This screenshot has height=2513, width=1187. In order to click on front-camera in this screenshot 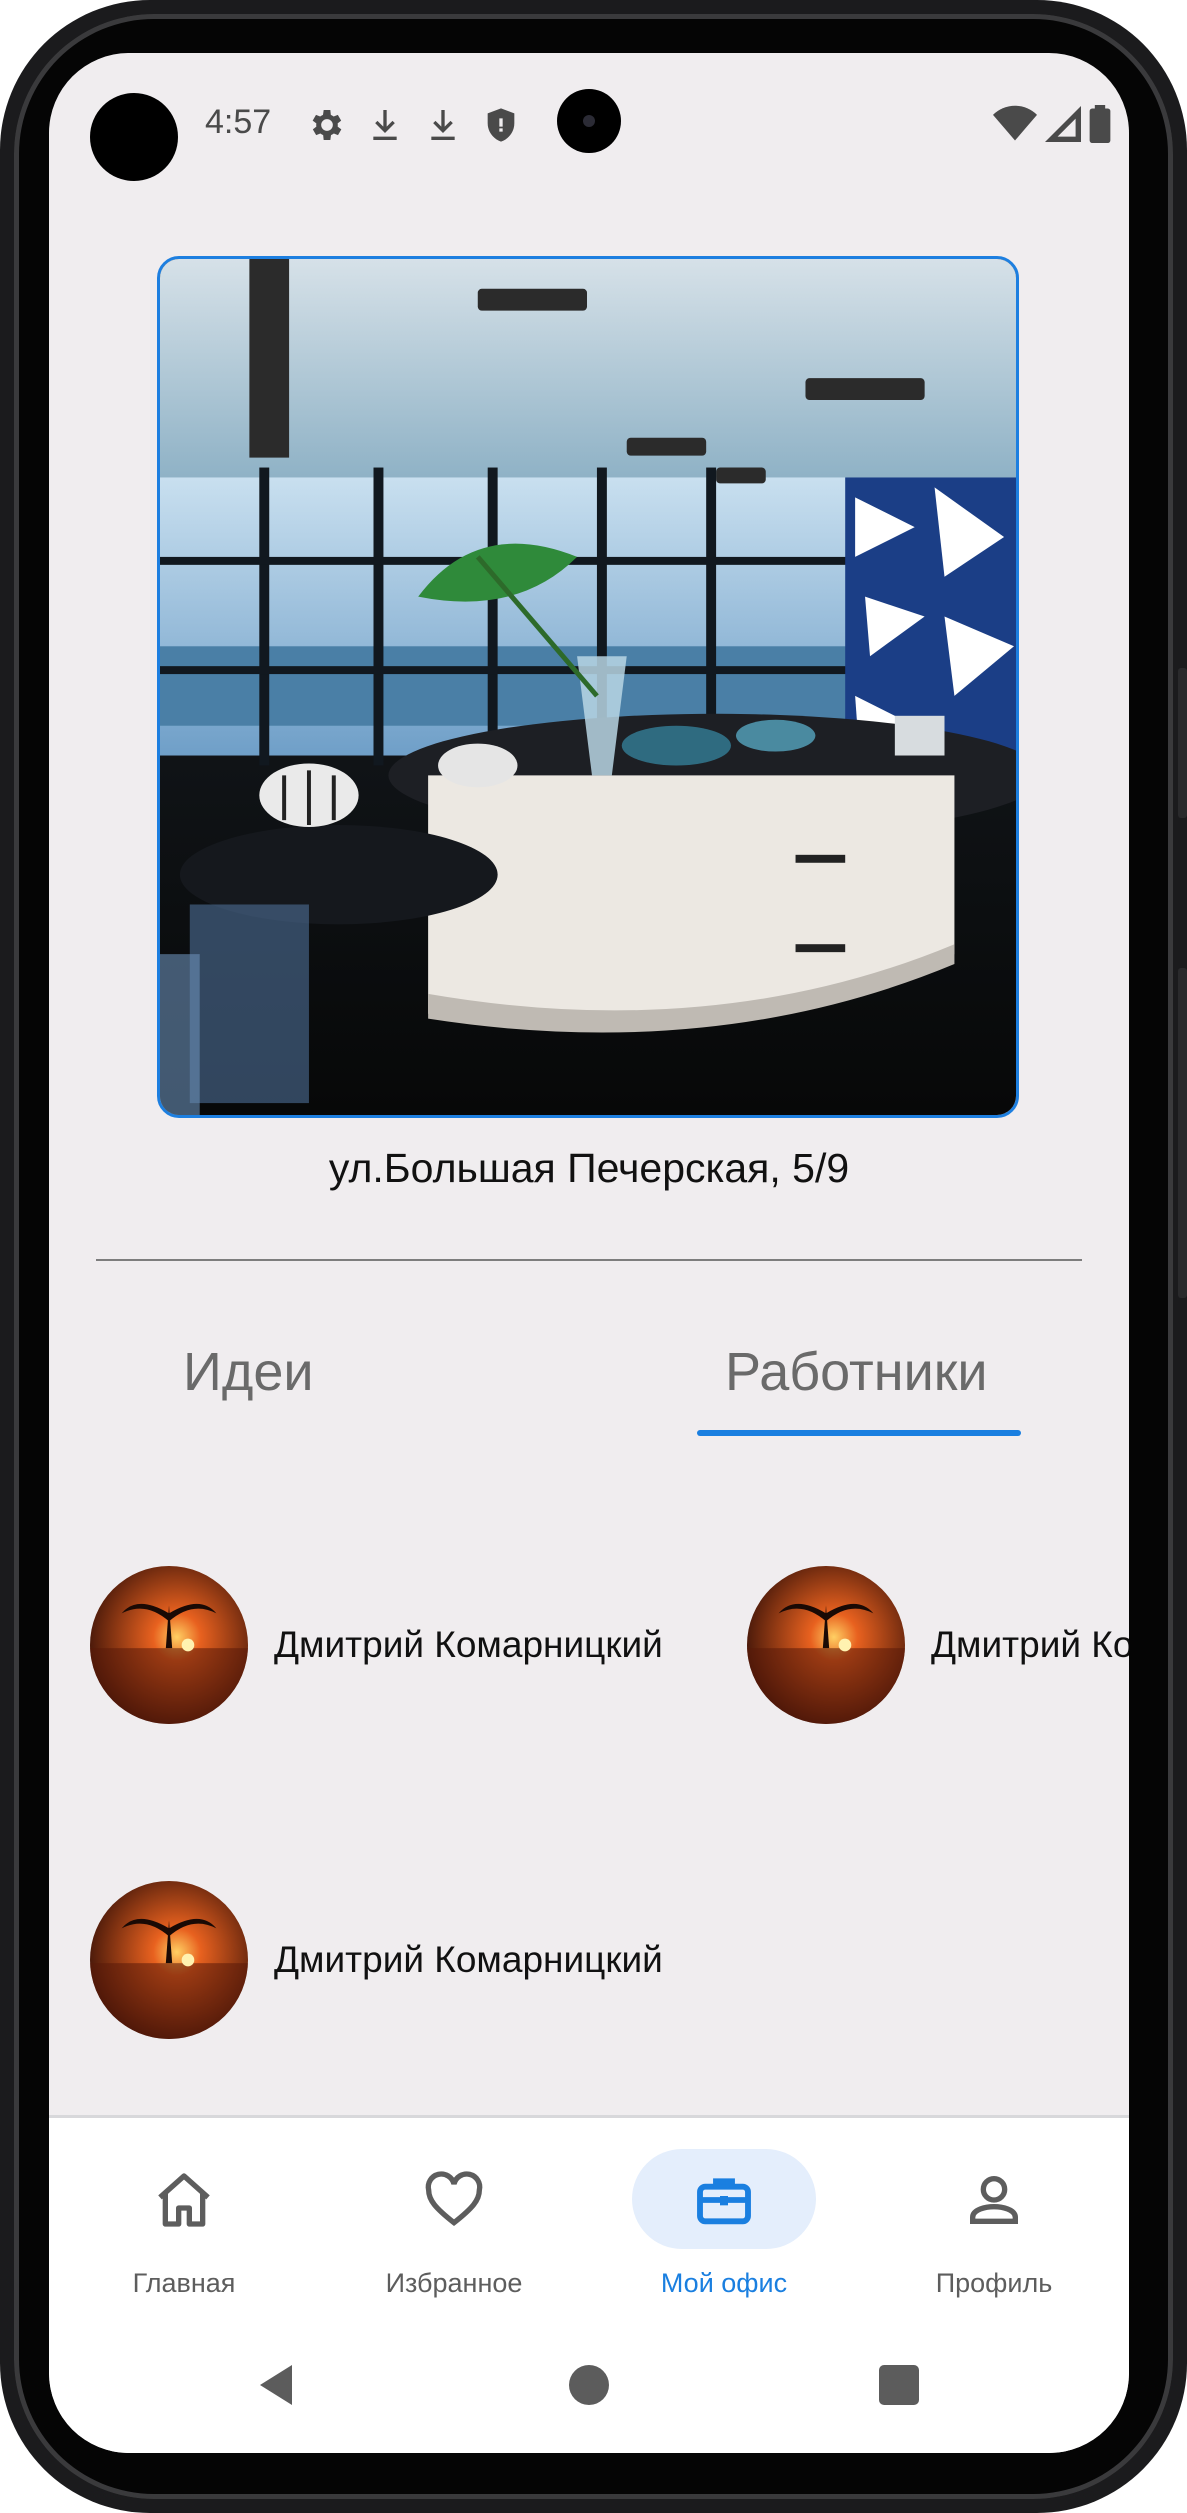, I will do `click(589, 121)`.